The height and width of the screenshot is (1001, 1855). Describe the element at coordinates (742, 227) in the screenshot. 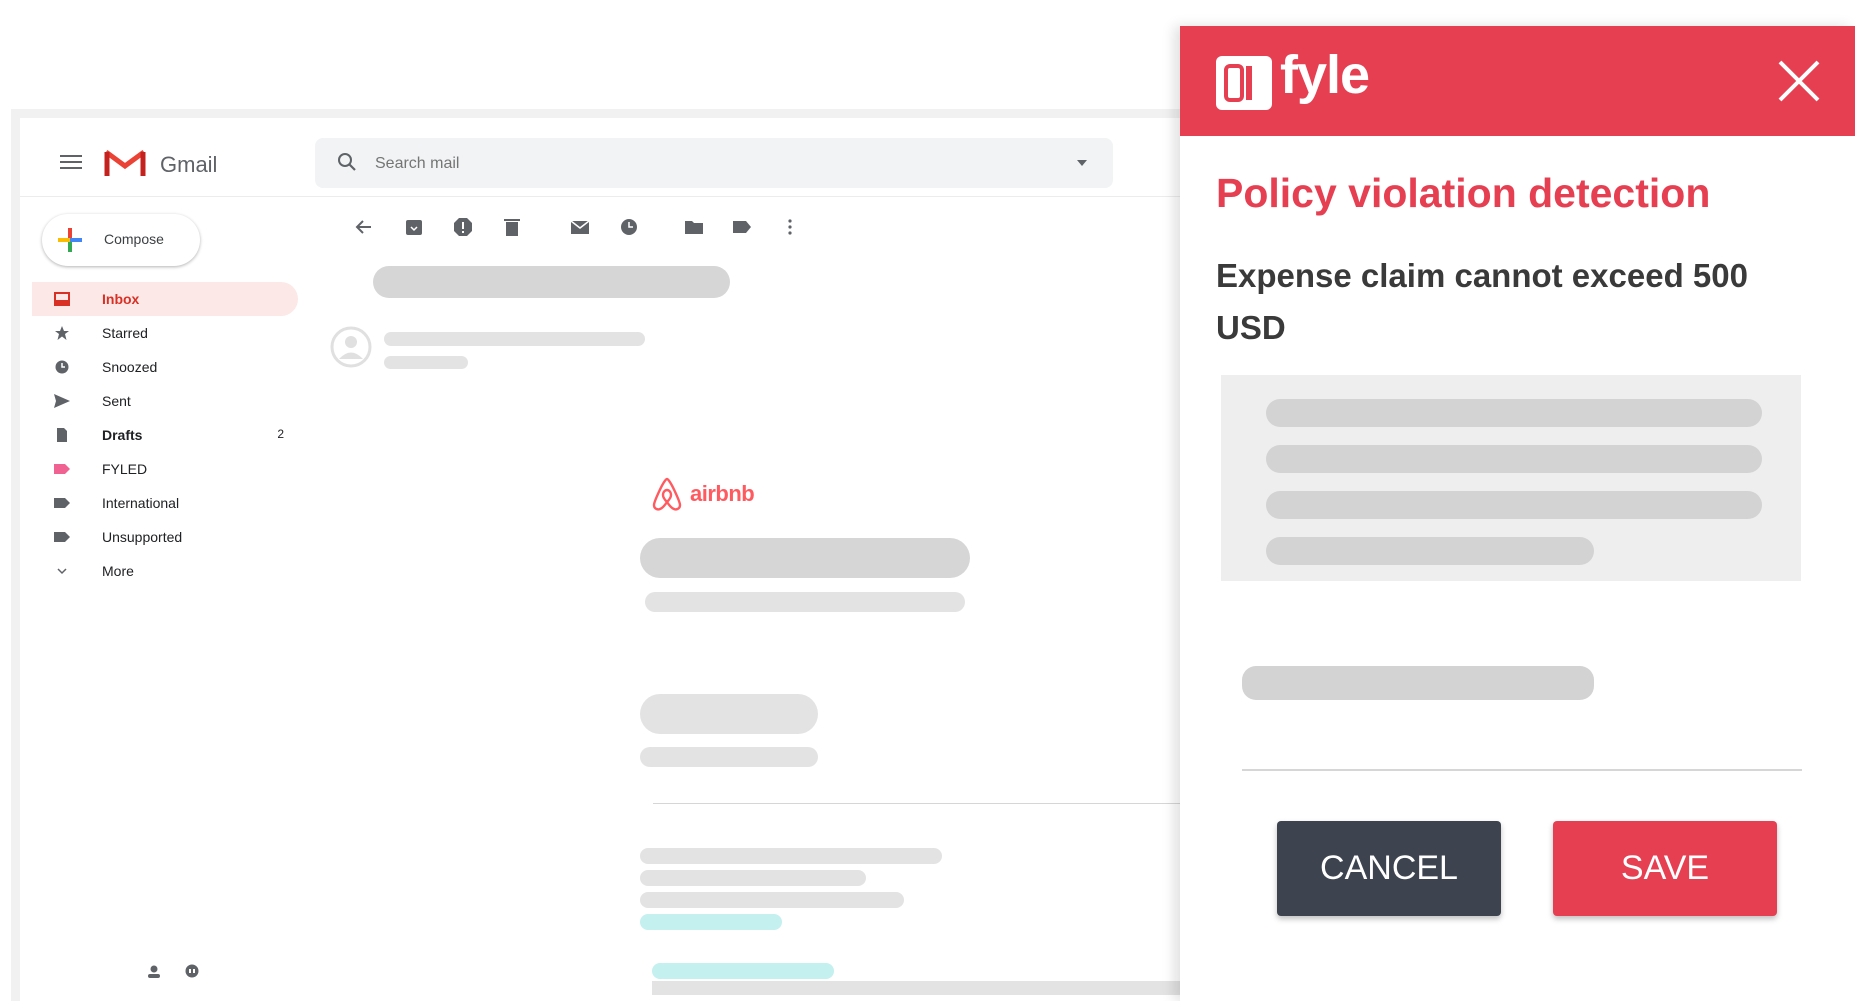

I see `label-tag-icon` at that location.